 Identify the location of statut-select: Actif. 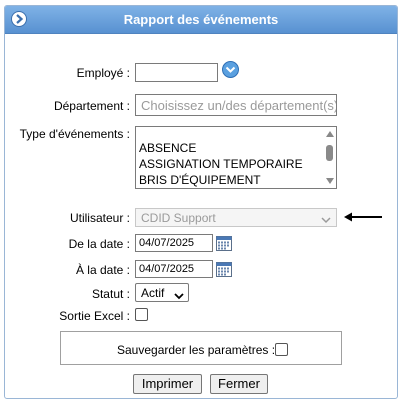
(162, 292).